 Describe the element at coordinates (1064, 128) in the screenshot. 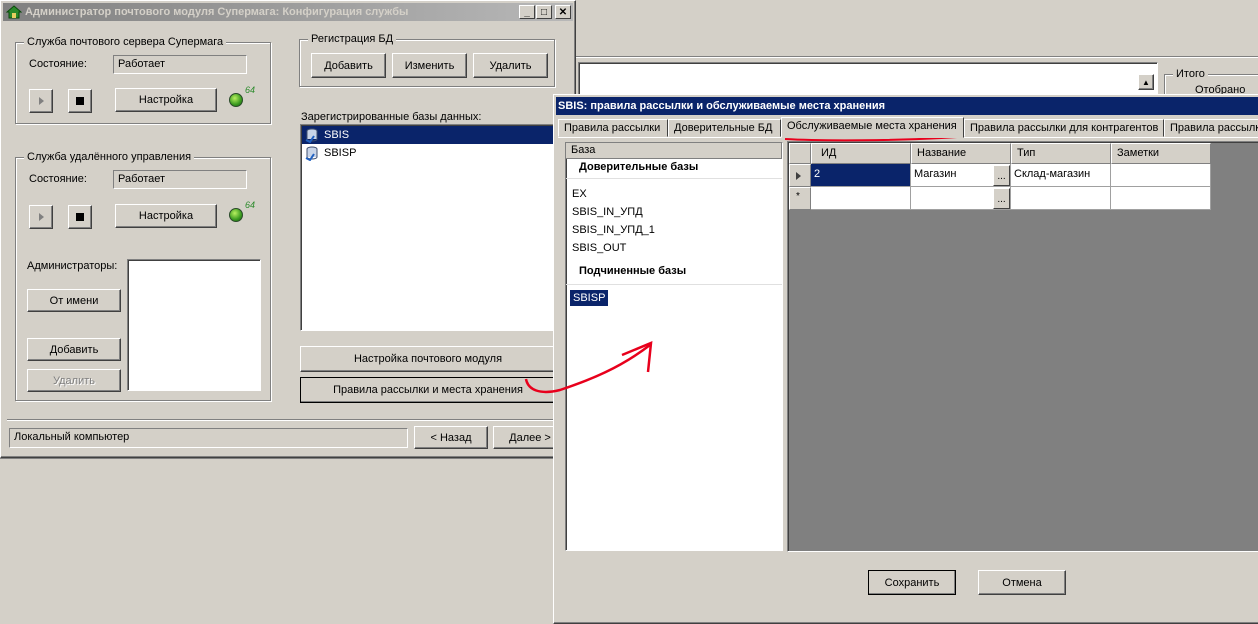

I see `tab-contractor-rules: Правила рассылки для контрагентов` at that location.